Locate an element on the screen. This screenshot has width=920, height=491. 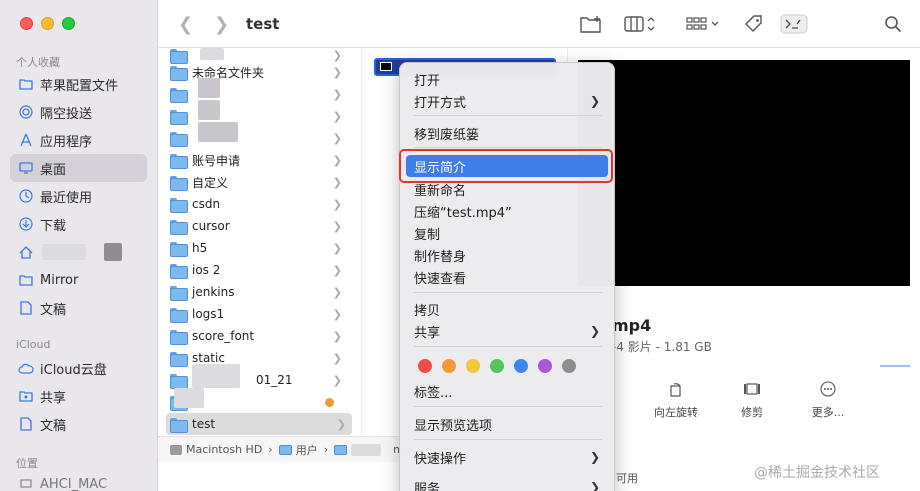
list-item: 未命名文件夹 ❯ is located at coordinates (260, 72).